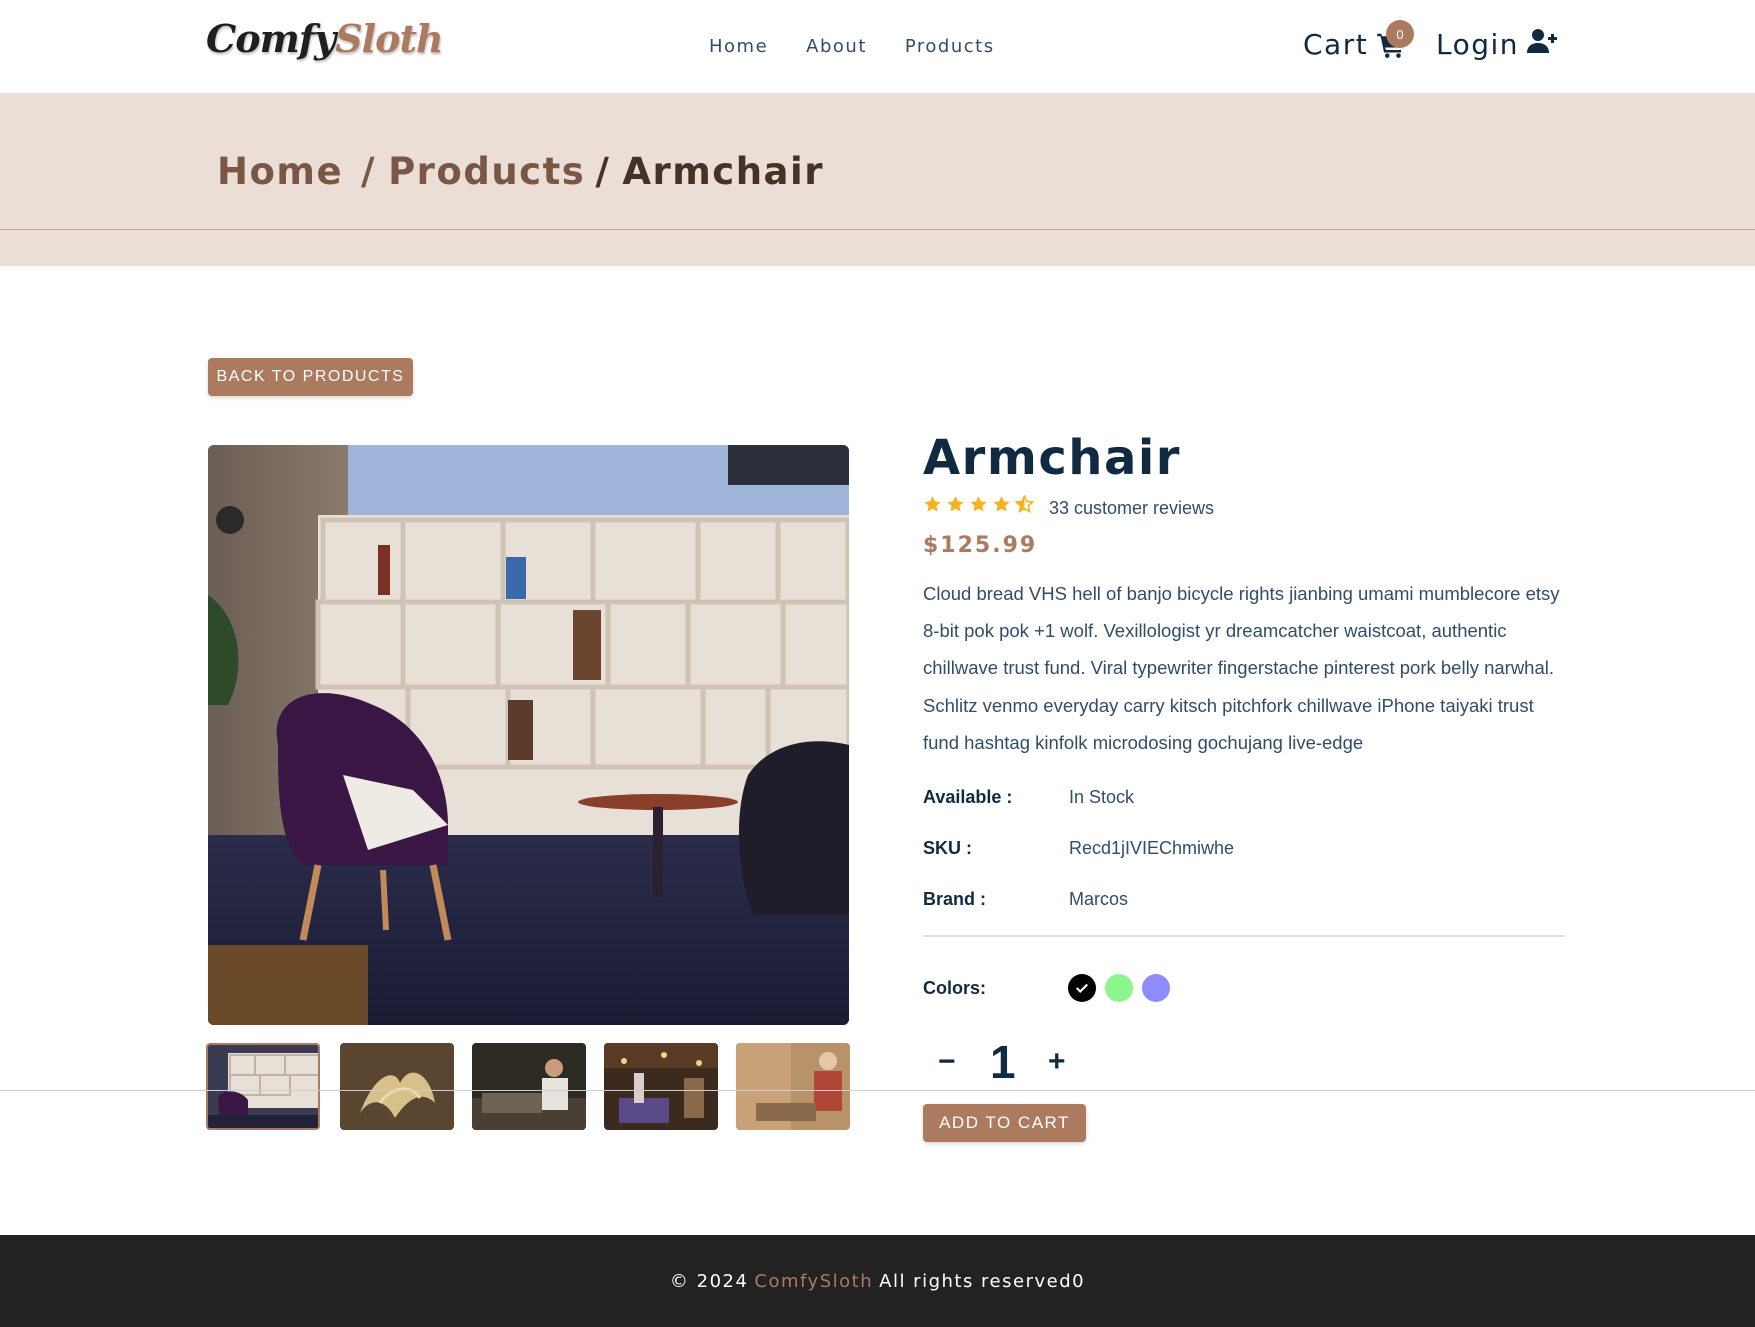  I want to click on info-value: Recd1jIVIEChmiwhe, so click(1152, 848).